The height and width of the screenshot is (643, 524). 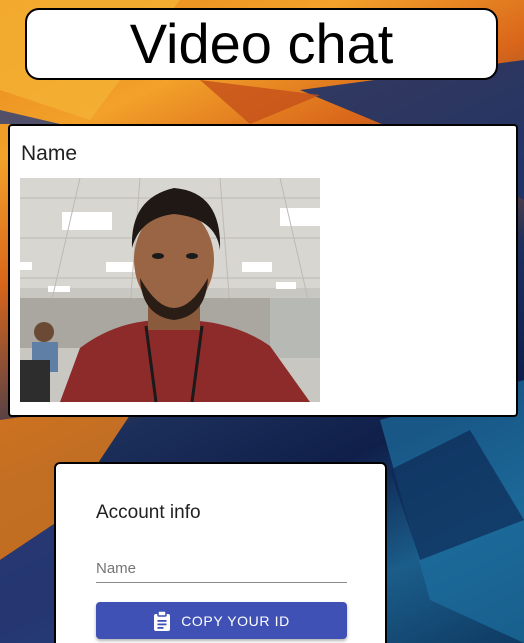 I want to click on title-box: Video chat, so click(x=261, y=44).